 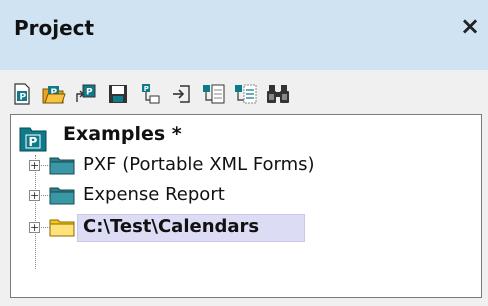 I want to click on panel-title: Project, so click(x=54, y=28).